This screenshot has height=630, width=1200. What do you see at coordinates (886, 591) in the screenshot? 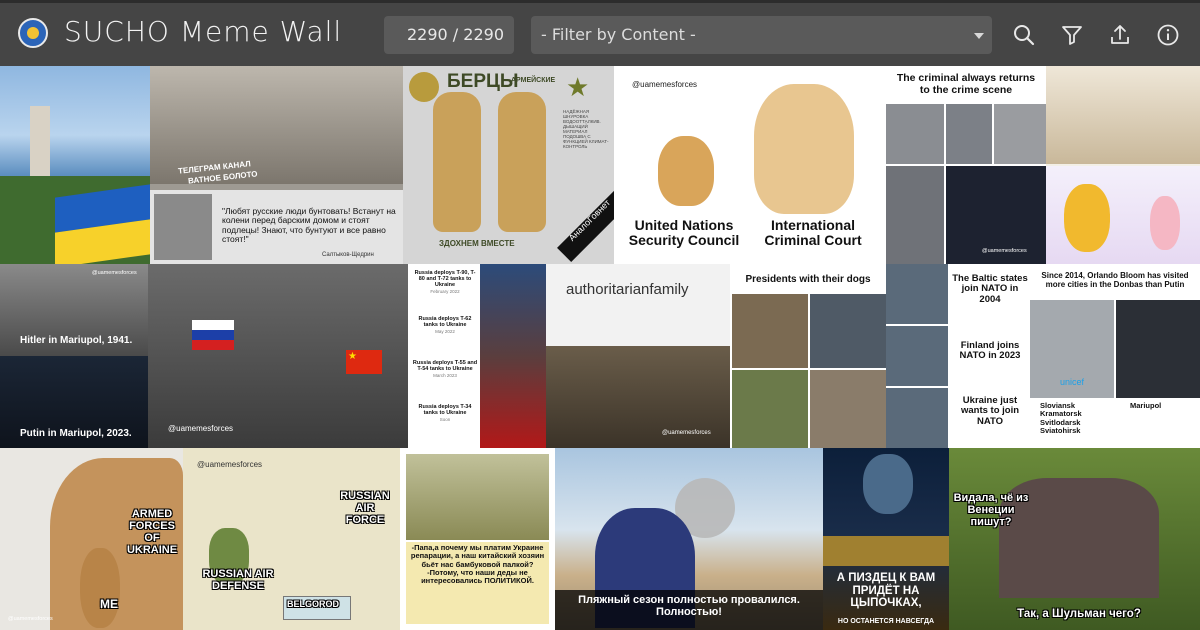
I see `meme-caption: А ПИЗДЕЦ К ВАМ ПРИДЁТ НА ЦЫПОЧКАХ,` at bounding box center [886, 591].